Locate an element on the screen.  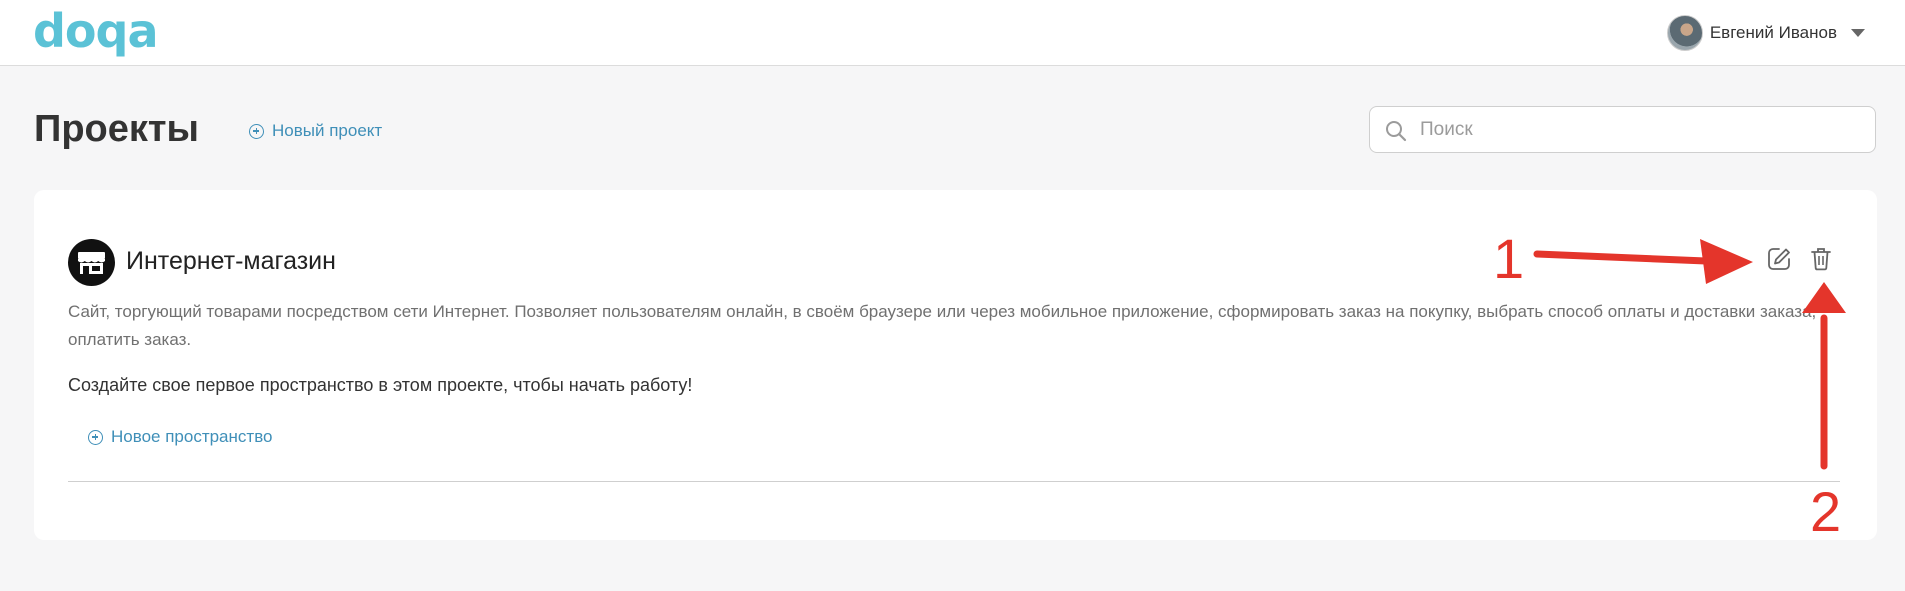
annotation-arrows is located at coordinates (1689, 354).